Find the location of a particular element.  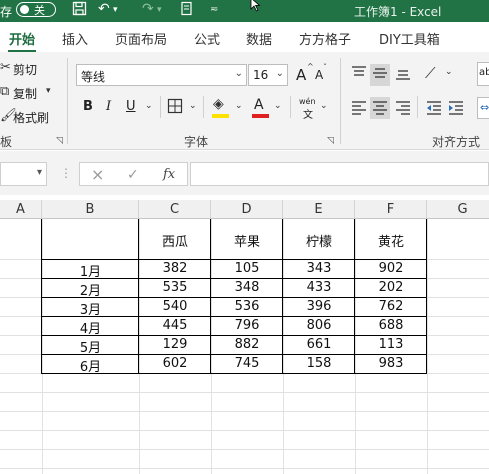

phonetic-dropdown-icon: ⌄ is located at coordinates (324, 106).